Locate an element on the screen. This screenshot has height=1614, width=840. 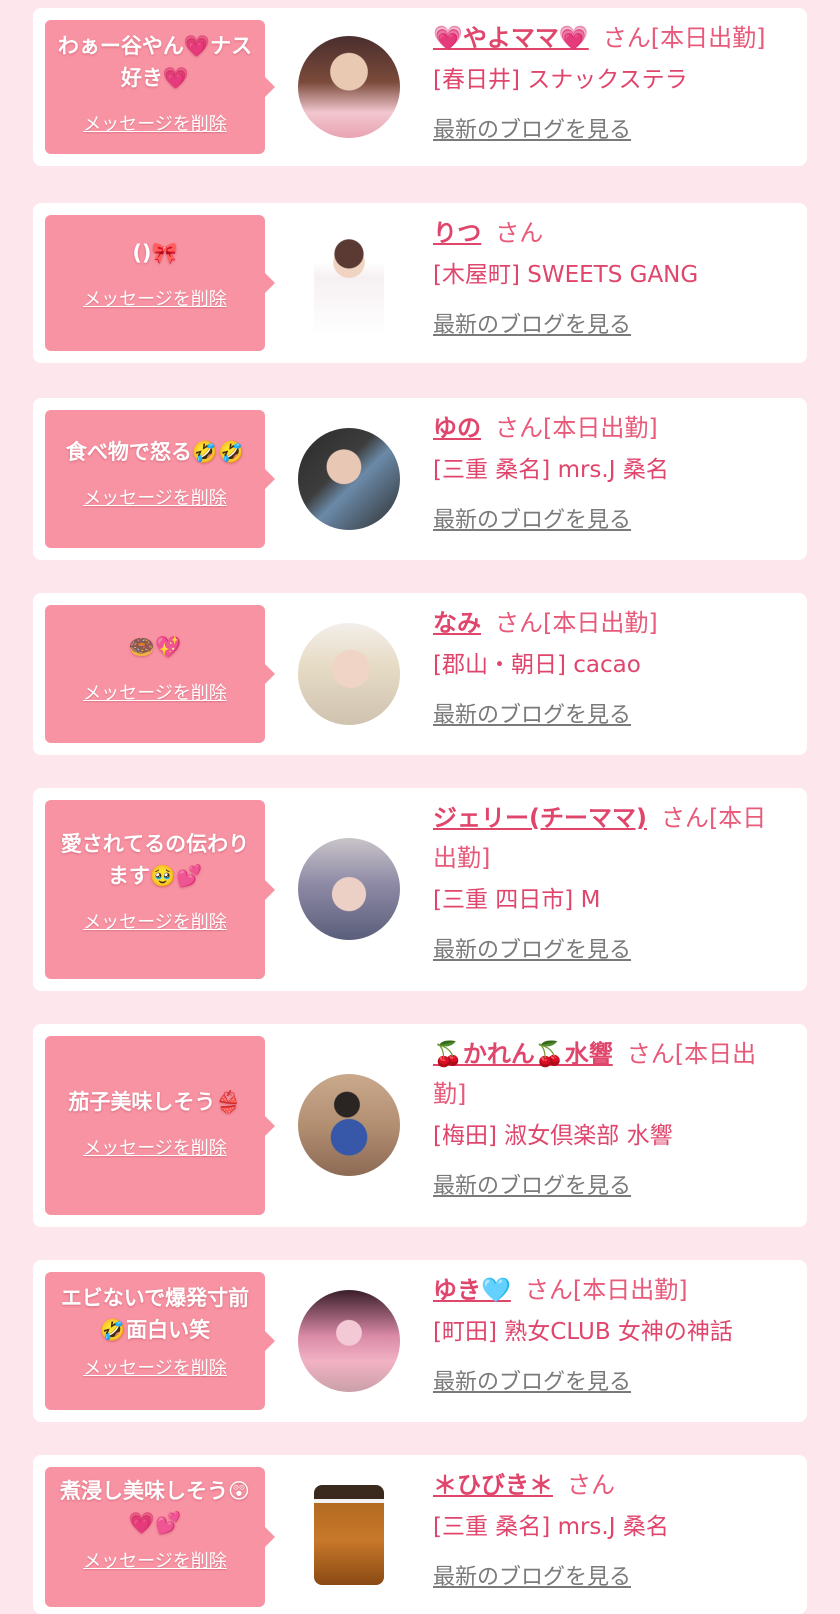
name-line: ＊ひびき＊ さん is located at coordinates (608, 1485).